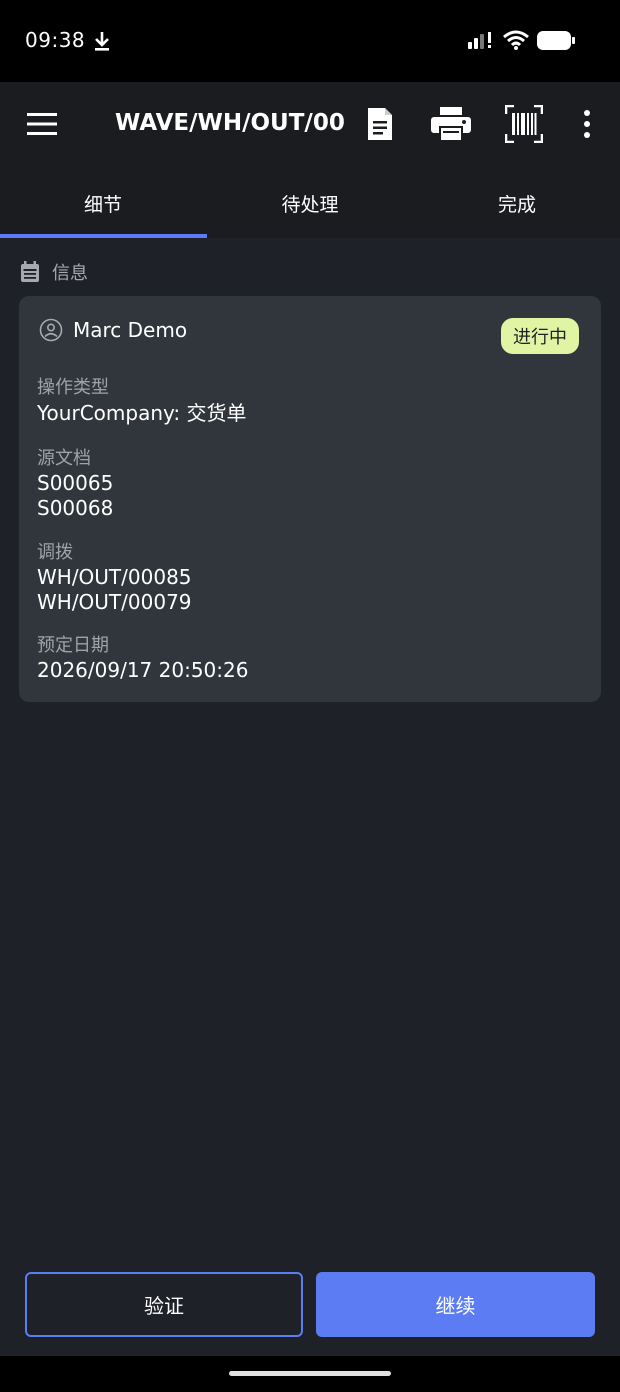 The height and width of the screenshot is (1392, 620). Describe the element at coordinates (73, 645) in the screenshot. I see `scheduled-date-label: 预定日期` at that location.